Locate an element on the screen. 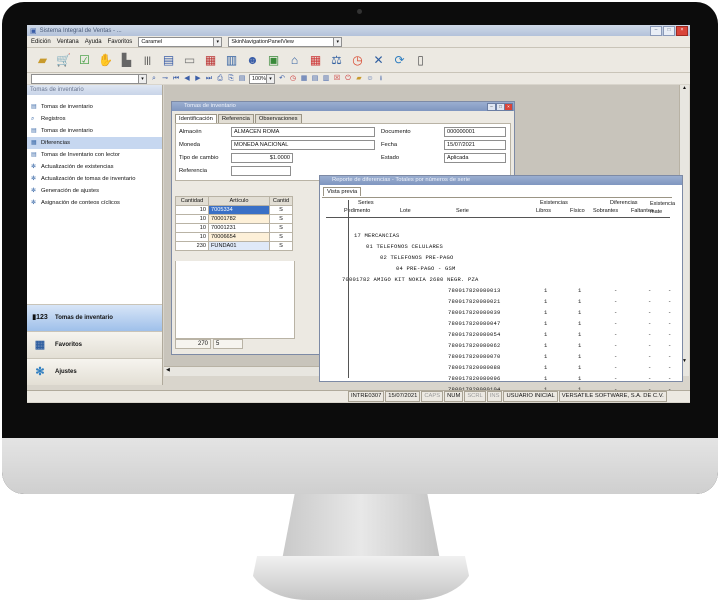 The width and height of the screenshot is (720, 604). menu-edicion: Edición is located at coordinates (41, 42).